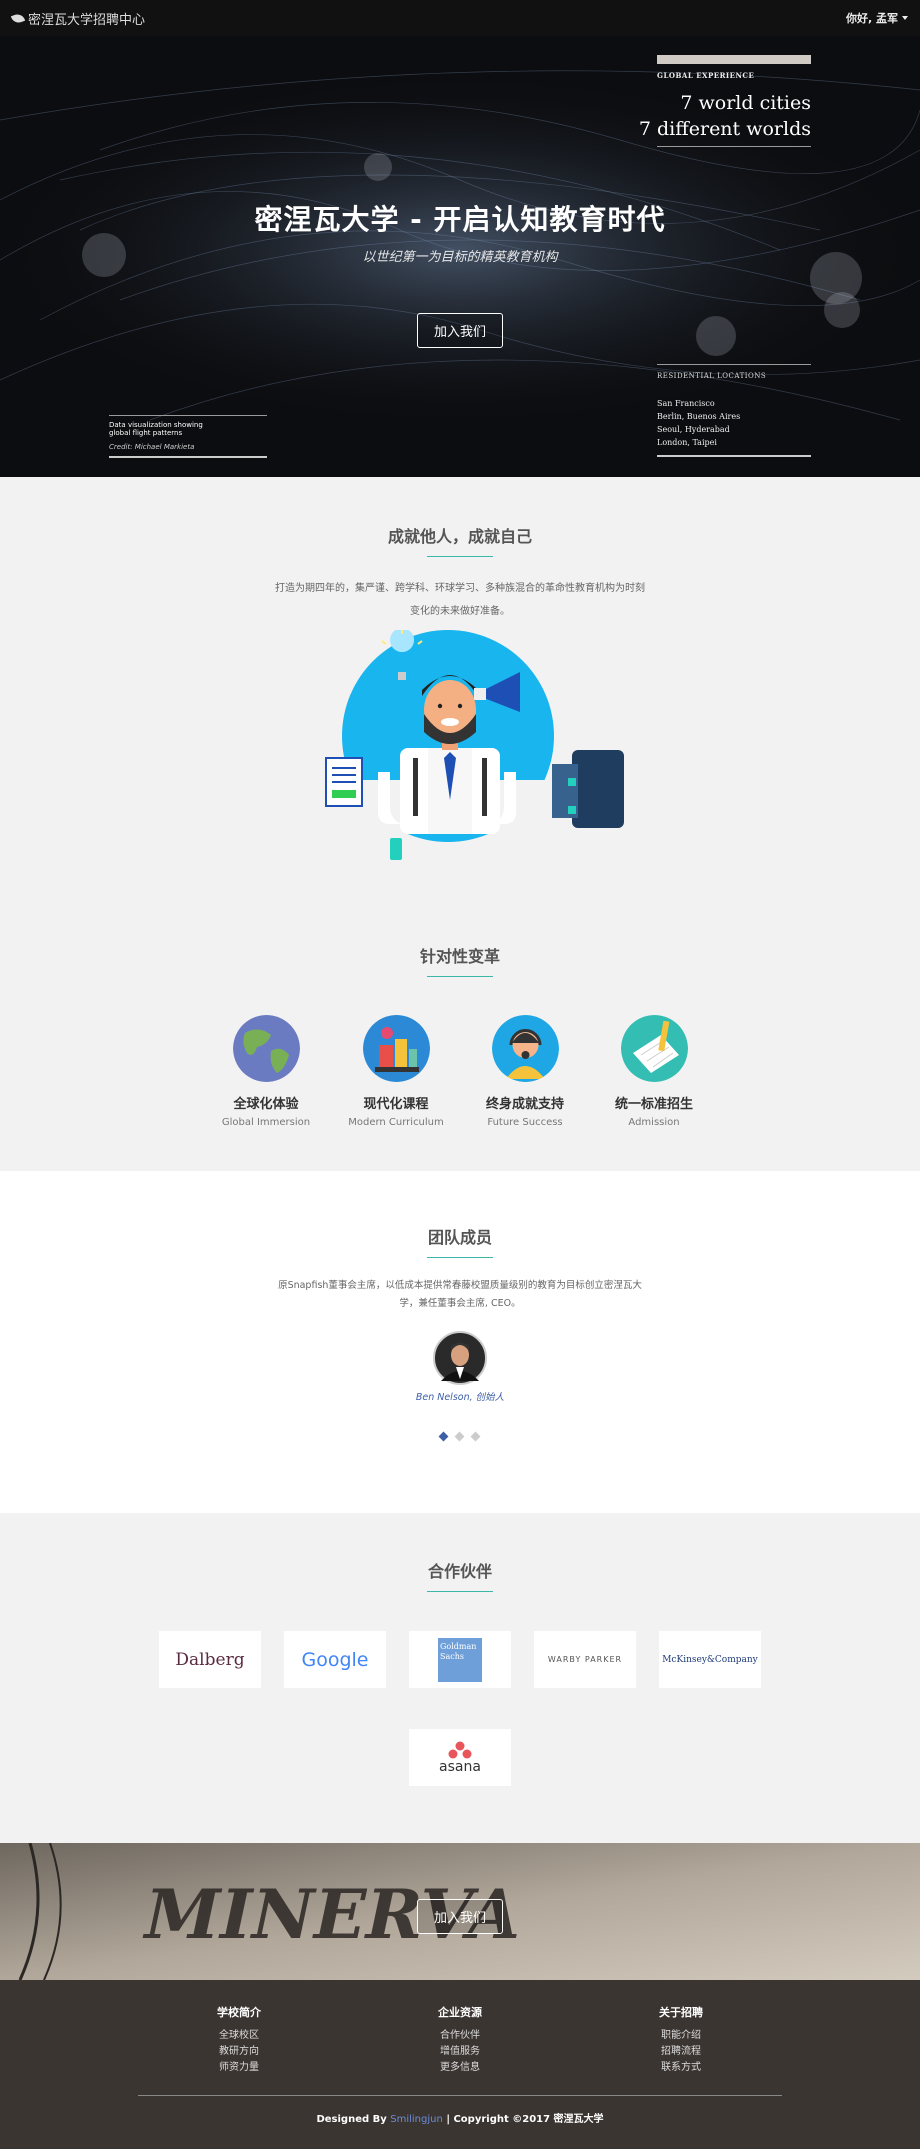 This screenshot has width=920, height=2149. I want to click on partner-logo-dalberg: Dalberg, so click(210, 1659).